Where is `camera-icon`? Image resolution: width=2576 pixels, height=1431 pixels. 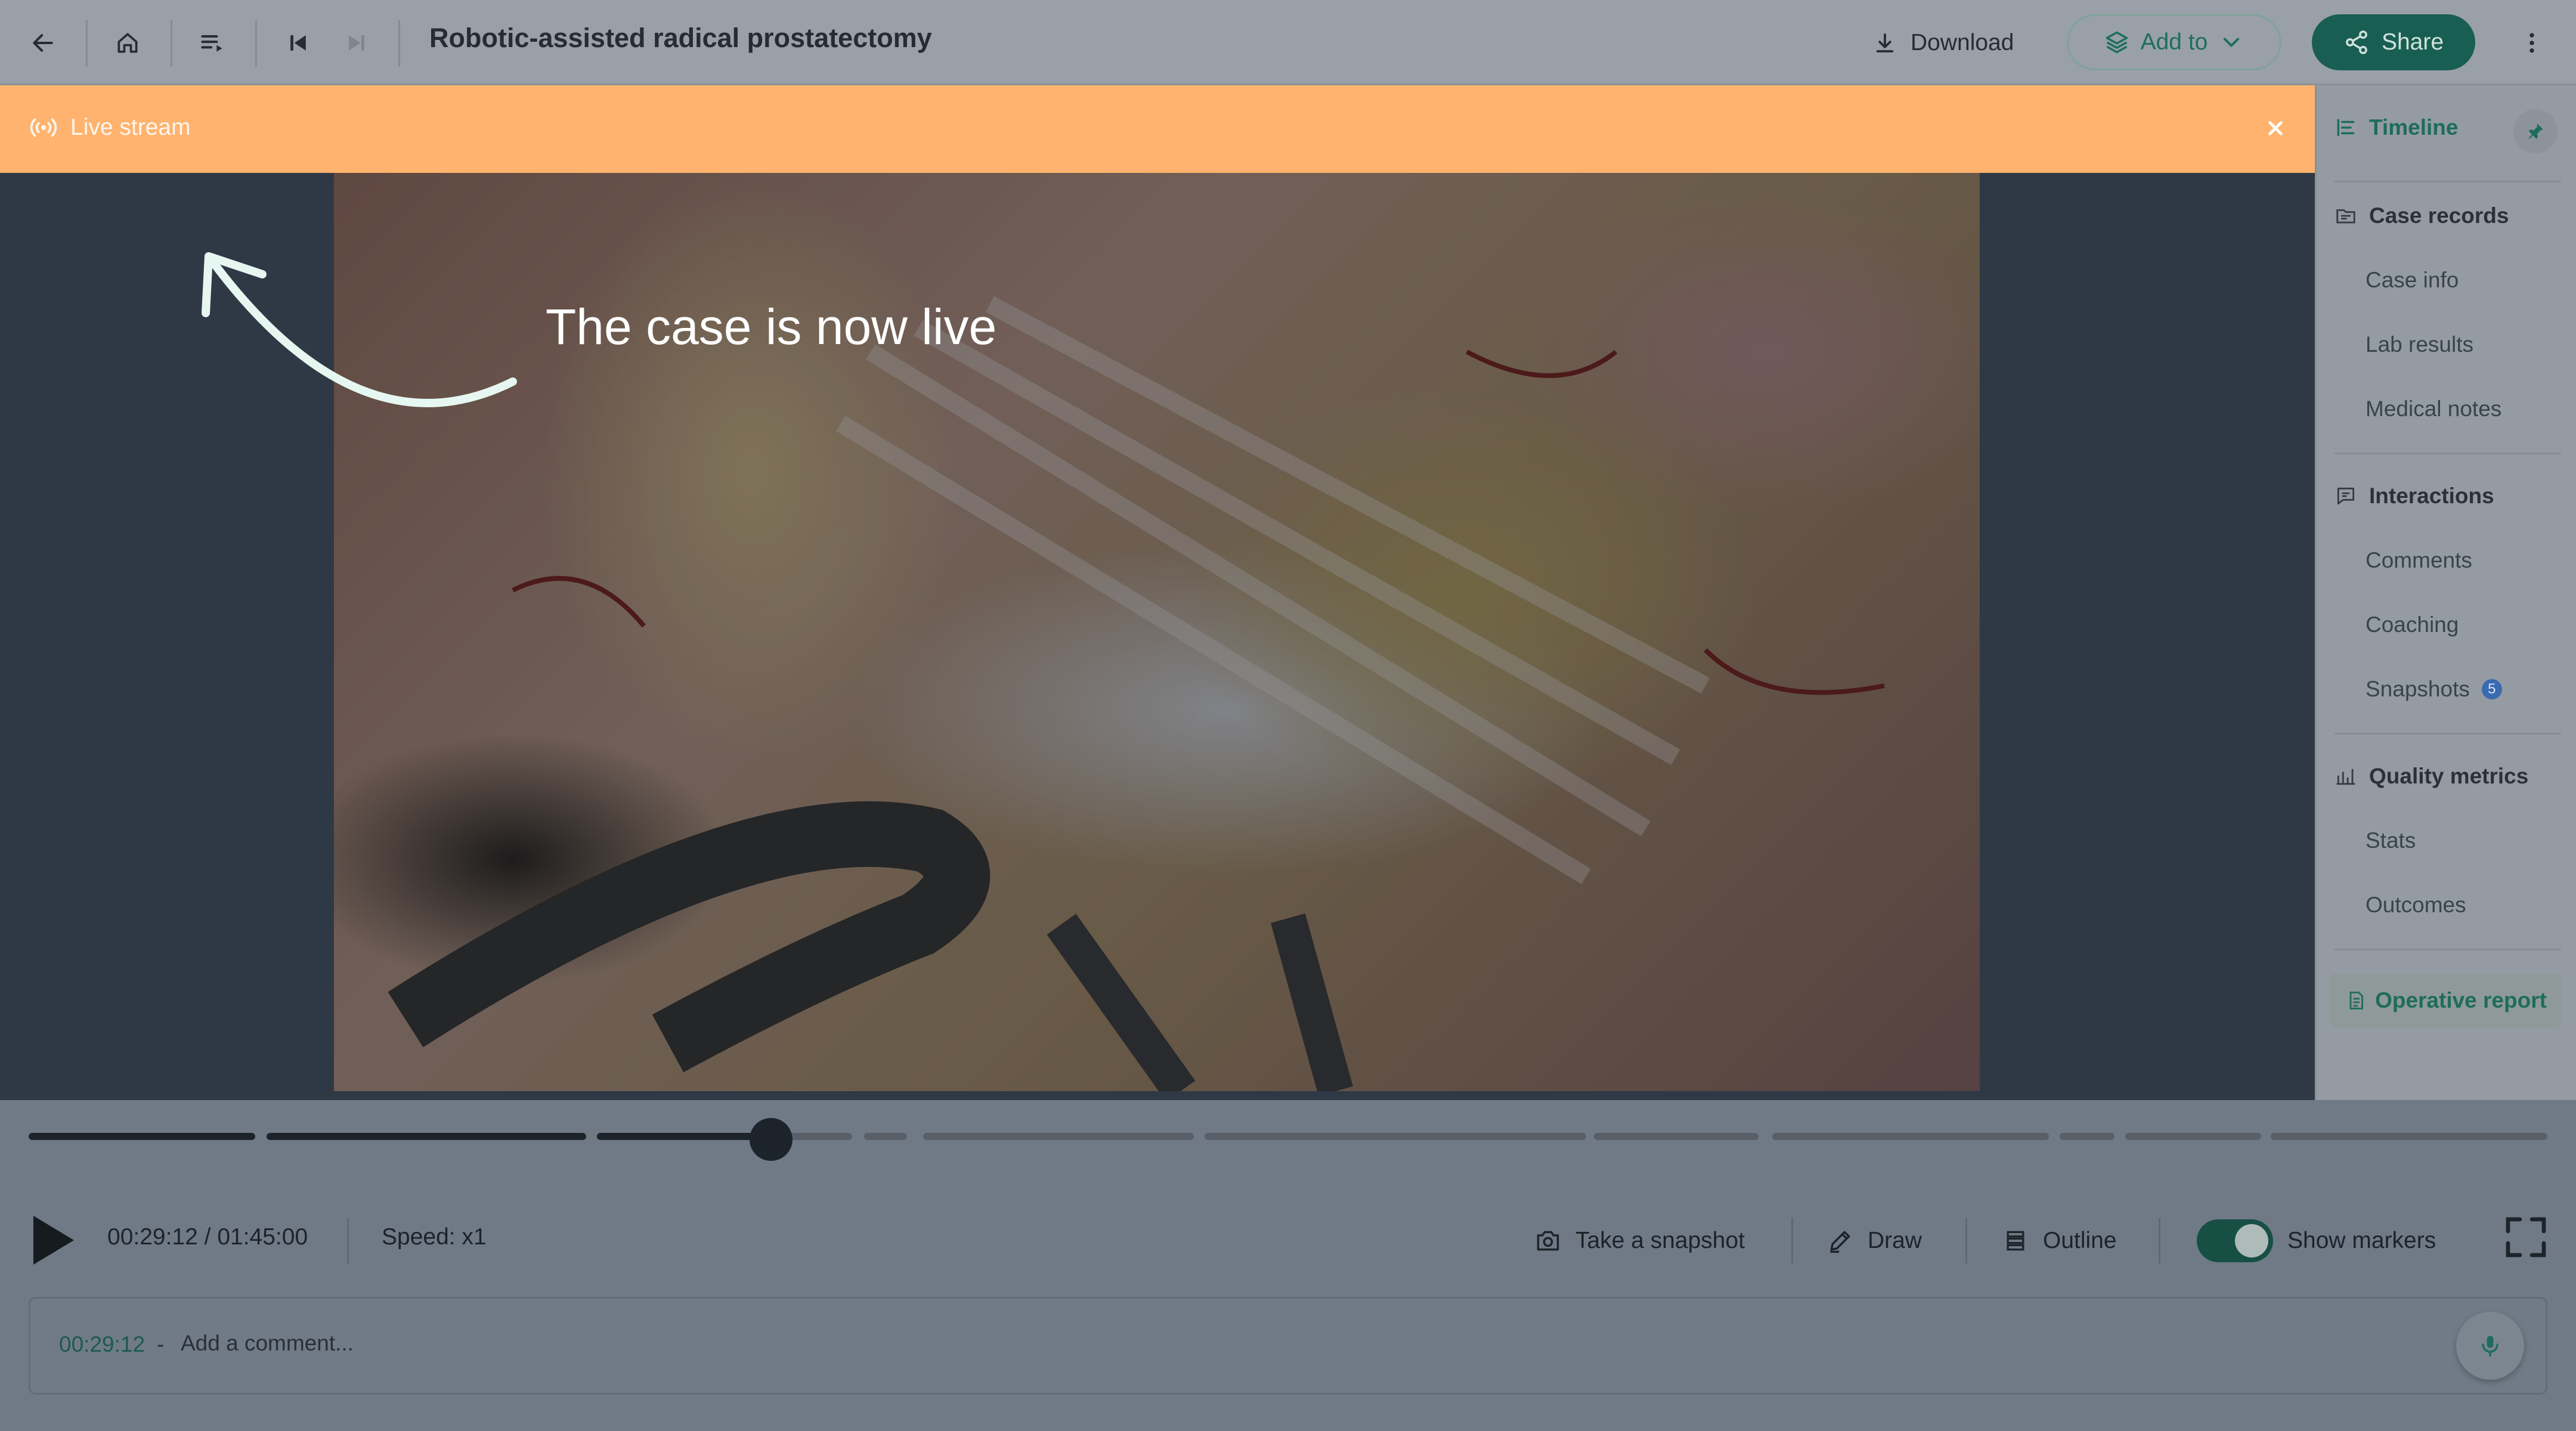
camera-icon is located at coordinates (1548, 1241).